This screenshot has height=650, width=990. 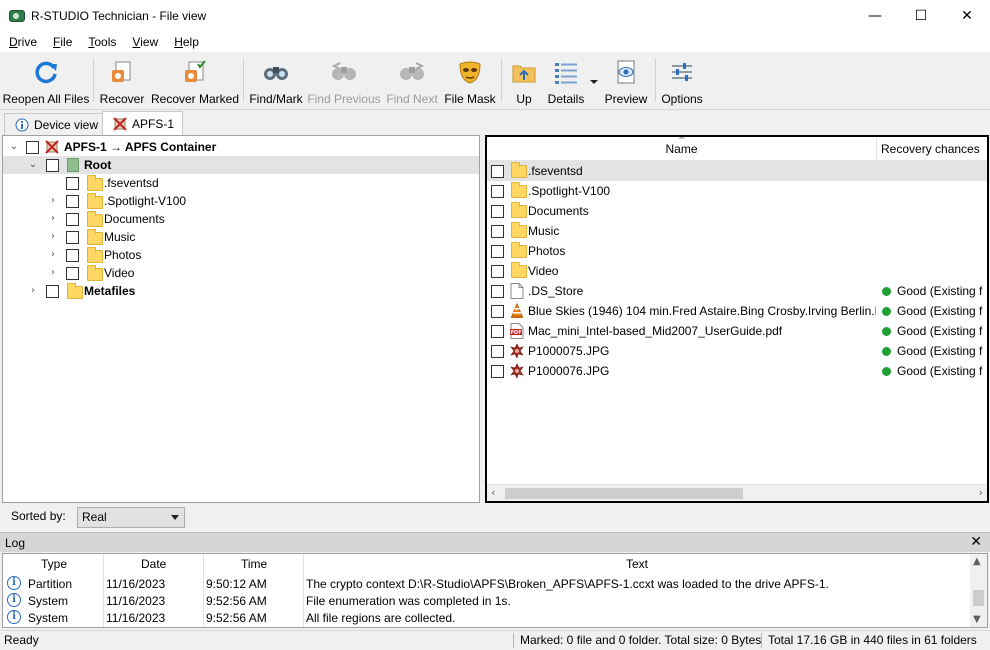 What do you see at coordinates (737, 371) in the screenshot?
I see `file-row: P1000076.JPG Good (Existing f` at bounding box center [737, 371].